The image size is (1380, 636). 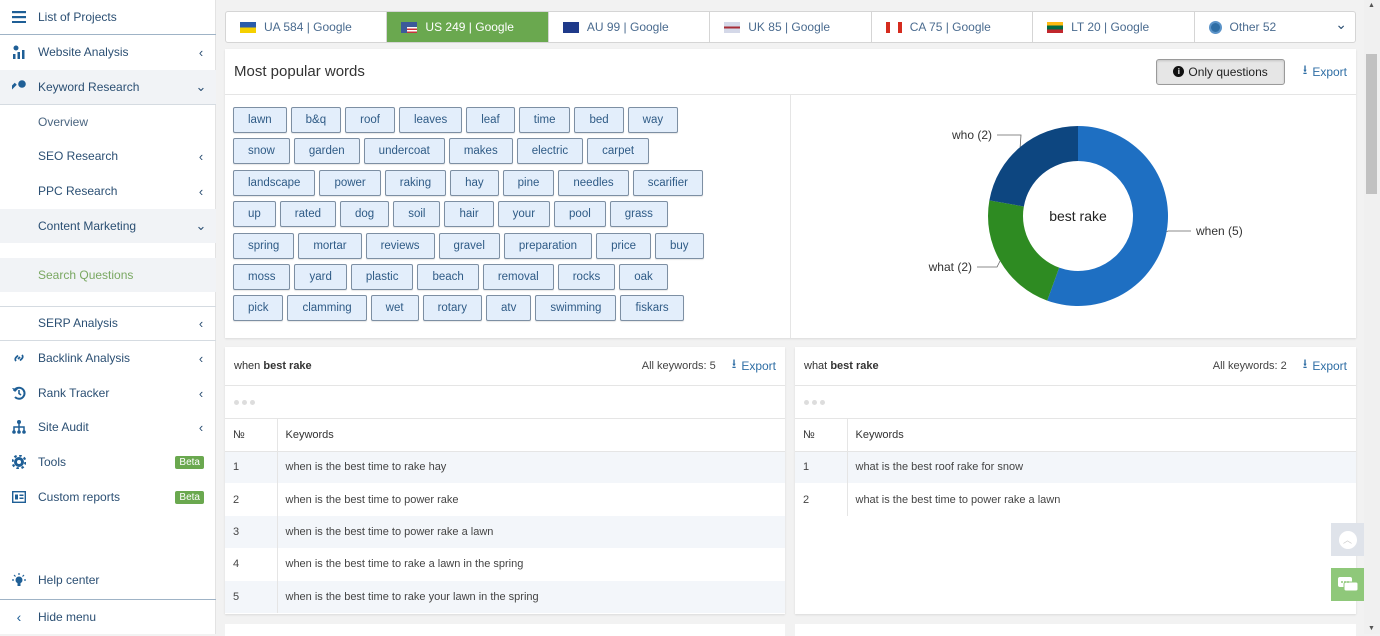 What do you see at coordinates (1114, 27) in the screenshot?
I see `tab-lt: LT 20 | Google` at bounding box center [1114, 27].